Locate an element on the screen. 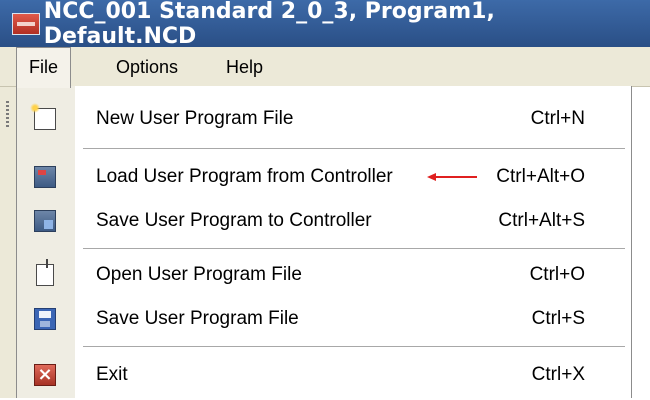 The width and height of the screenshot is (650, 400). menu-item-open-user-program-file: Open User Program File Ctrl+O is located at coordinates (324, 275).